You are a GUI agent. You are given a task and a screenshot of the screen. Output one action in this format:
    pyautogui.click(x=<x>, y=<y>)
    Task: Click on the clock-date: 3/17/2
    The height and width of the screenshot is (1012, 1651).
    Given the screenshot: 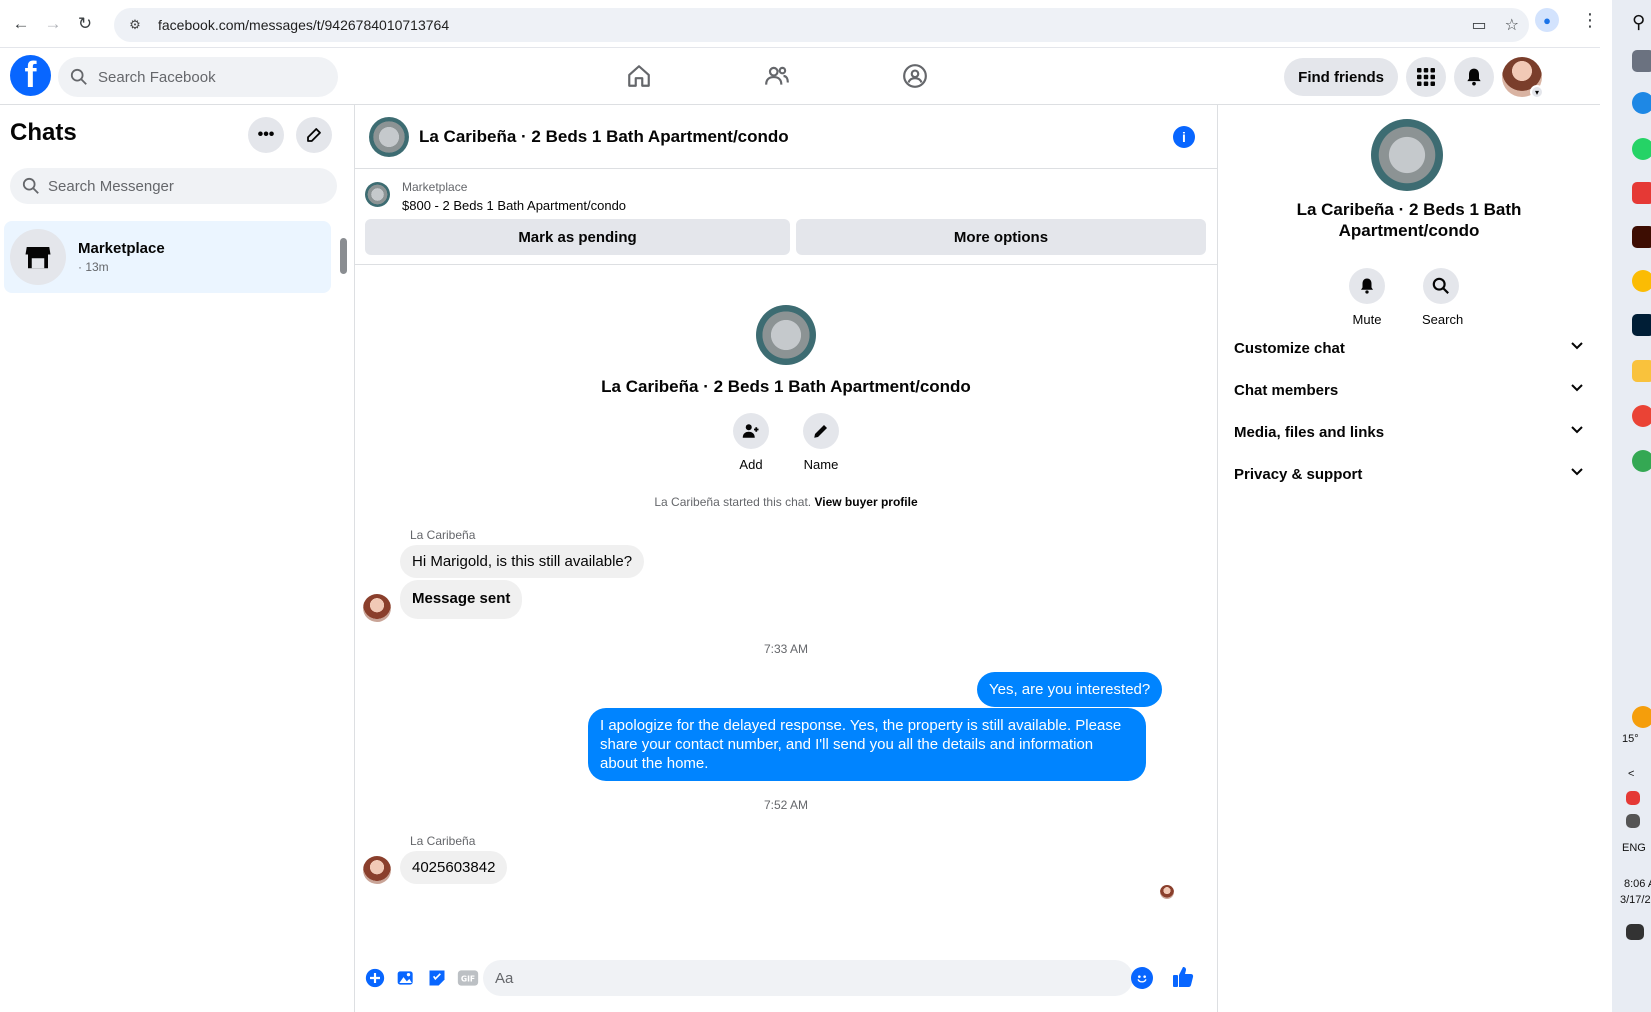 What is the action you would take?
    pyautogui.click(x=1635, y=900)
    